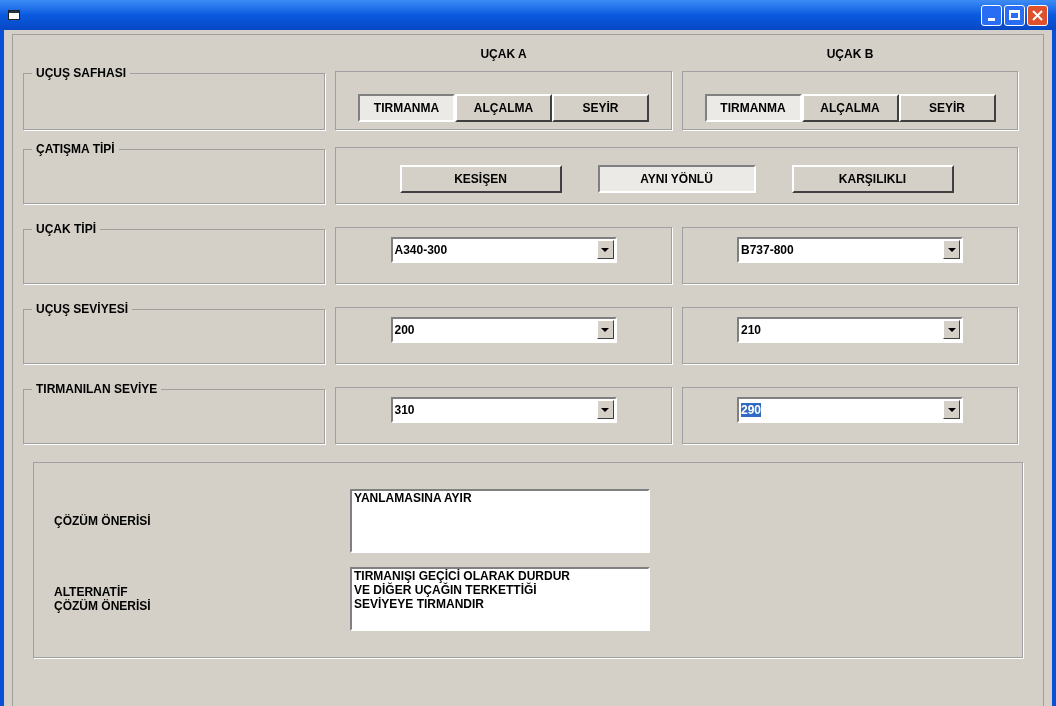  Describe the element at coordinates (850, 409) in the screenshot. I see `dropdown: 290` at that location.